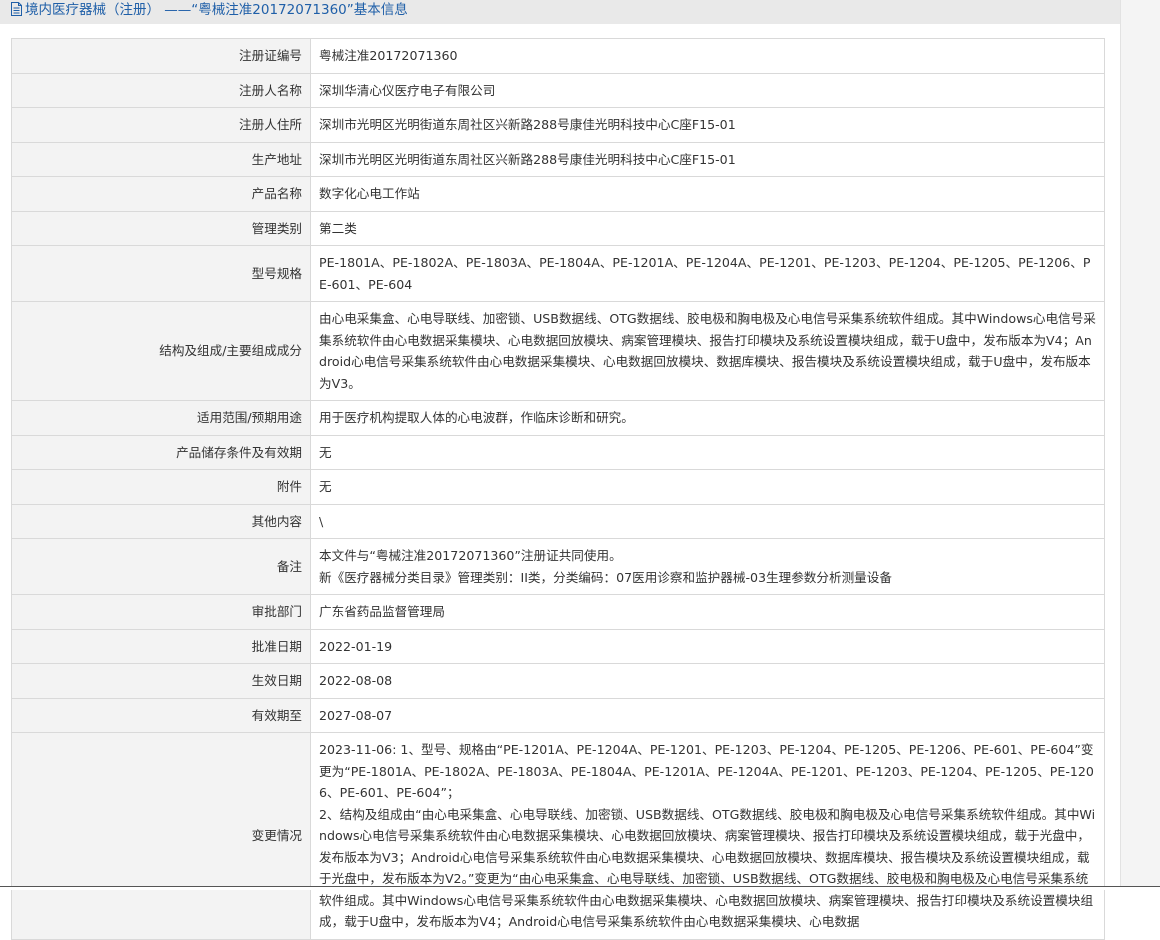 Image resolution: width=1160 pixels, height=940 pixels. Describe the element at coordinates (161, 566) in the screenshot. I see `field-label: 备注` at that location.